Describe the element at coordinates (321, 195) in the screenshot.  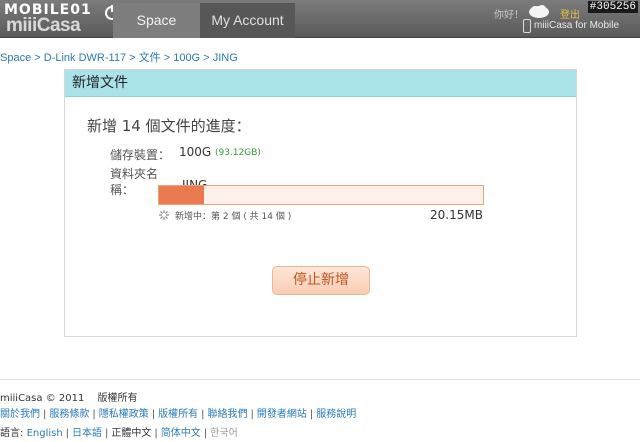
I see `progress-bar` at that location.